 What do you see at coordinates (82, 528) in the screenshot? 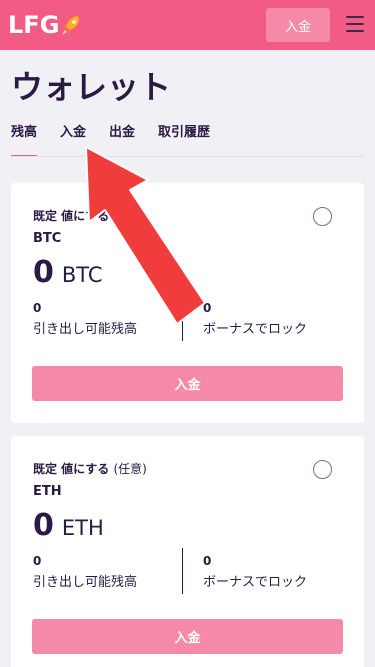
I see `balance-currency: ETH` at bounding box center [82, 528].